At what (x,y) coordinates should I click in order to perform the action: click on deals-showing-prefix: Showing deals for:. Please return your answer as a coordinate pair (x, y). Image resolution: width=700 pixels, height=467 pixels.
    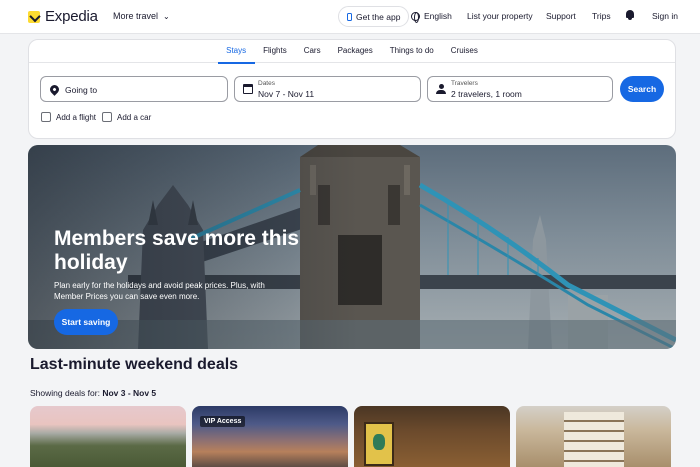
    Looking at the image, I should click on (65, 393).